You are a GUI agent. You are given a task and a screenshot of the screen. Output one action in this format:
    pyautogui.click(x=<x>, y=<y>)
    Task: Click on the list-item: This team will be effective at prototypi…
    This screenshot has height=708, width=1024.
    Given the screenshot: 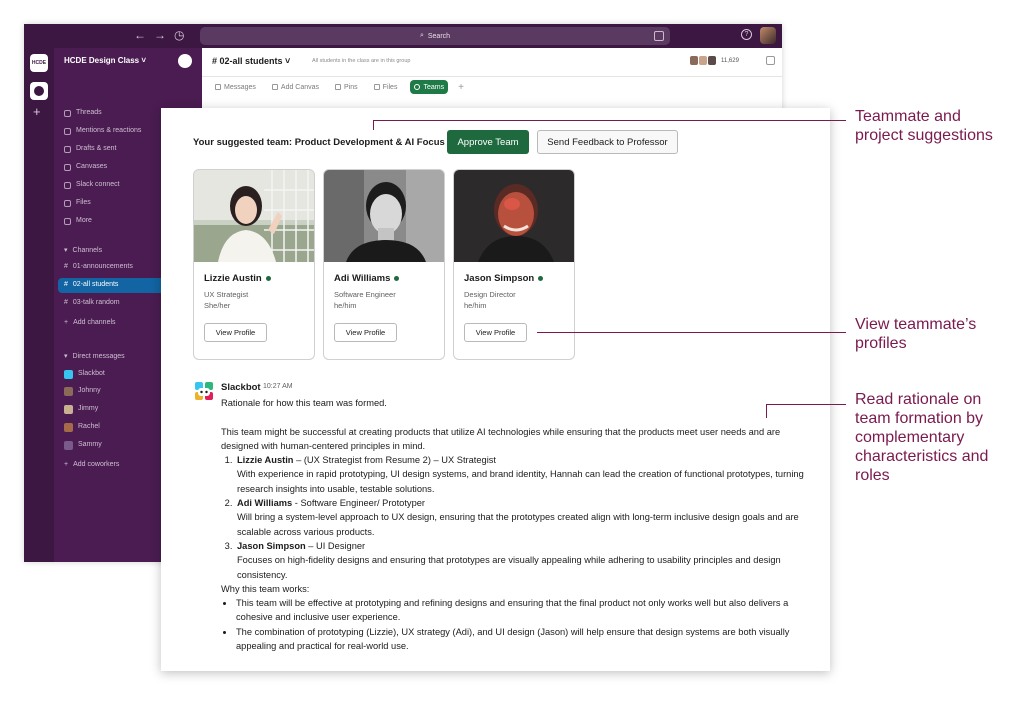 What is the action you would take?
    pyautogui.click(x=525, y=610)
    